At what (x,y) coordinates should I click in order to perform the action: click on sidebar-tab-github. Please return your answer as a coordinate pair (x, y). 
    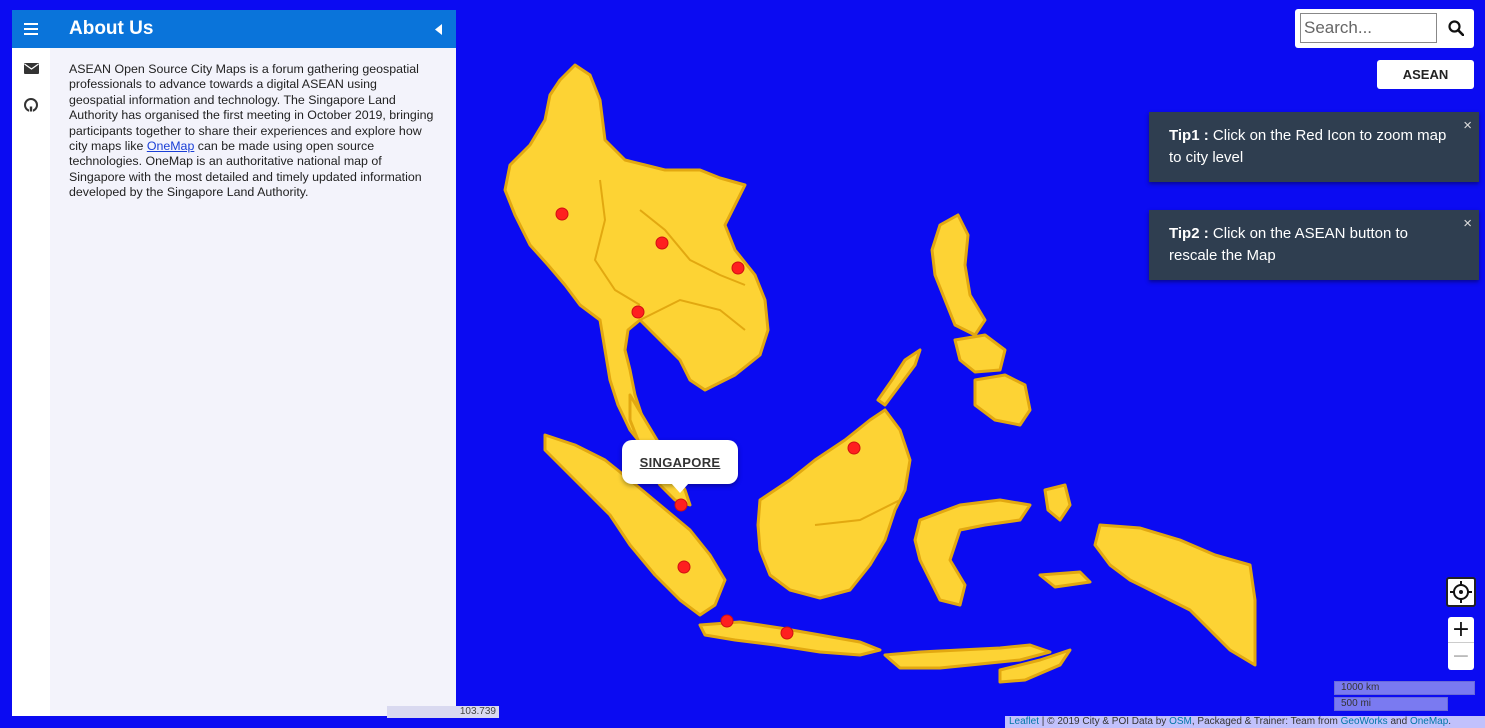
    Looking at the image, I should click on (31, 105).